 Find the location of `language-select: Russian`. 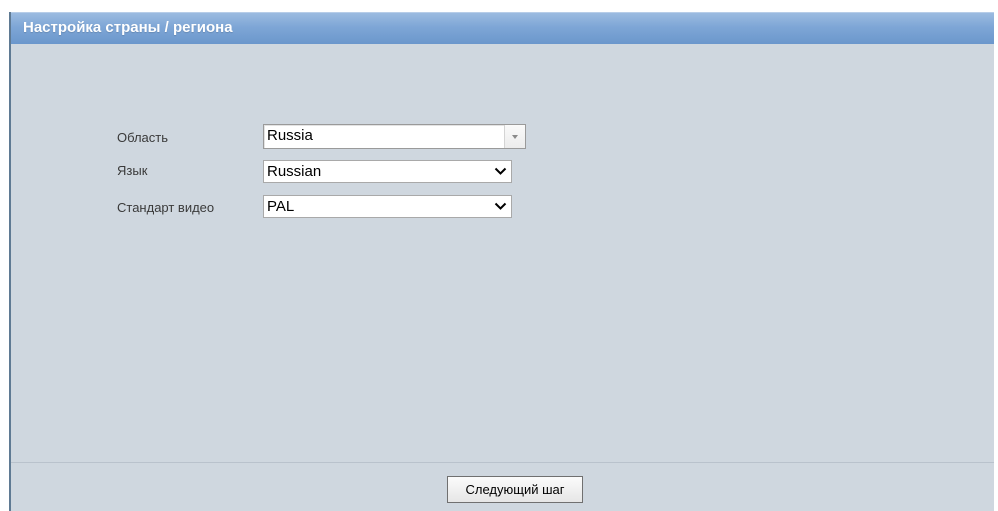

language-select: Russian is located at coordinates (387, 171).